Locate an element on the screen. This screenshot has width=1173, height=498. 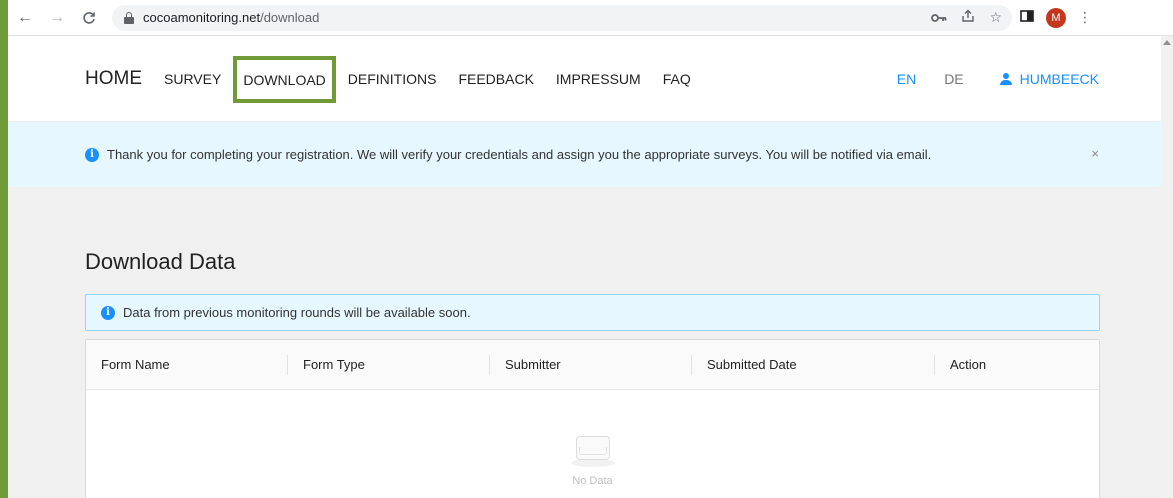
empty-text: No Data is located at coordinates (592, 481).